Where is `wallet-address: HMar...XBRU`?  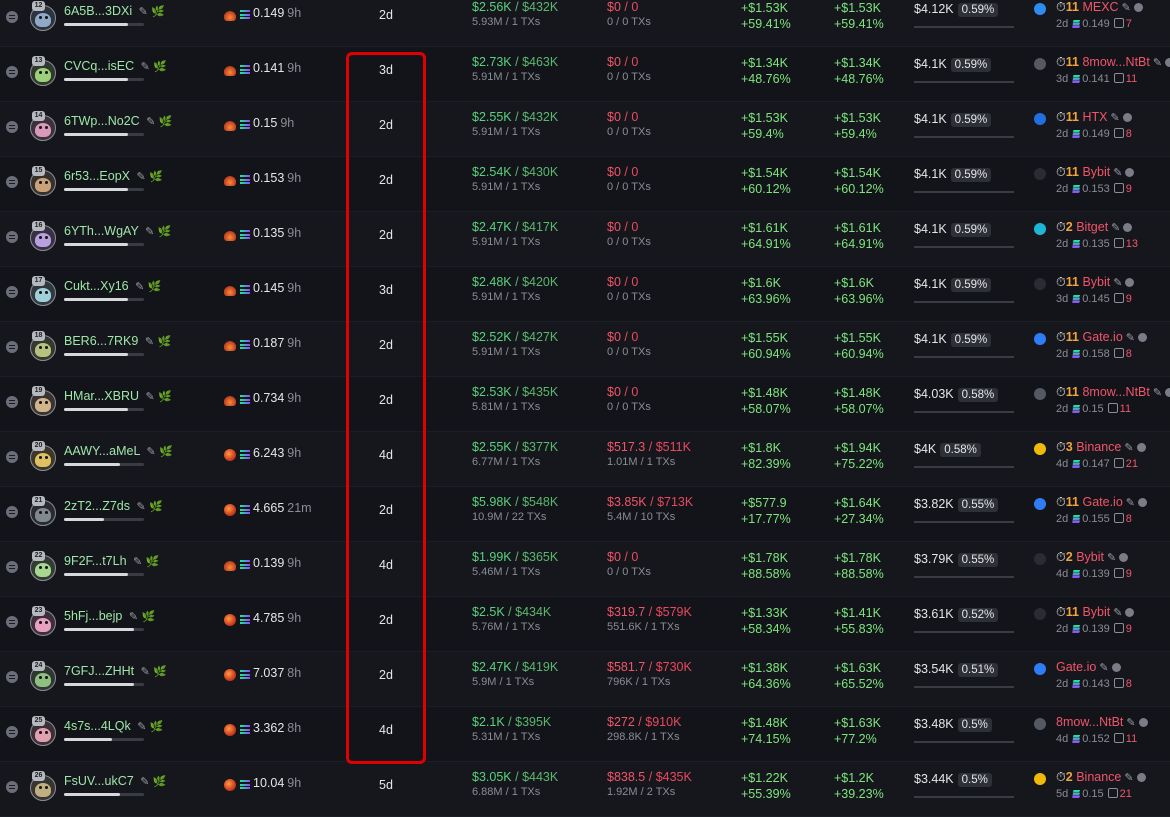 wallet-address: HMar...XBRU is located at coordinates (101, 396).